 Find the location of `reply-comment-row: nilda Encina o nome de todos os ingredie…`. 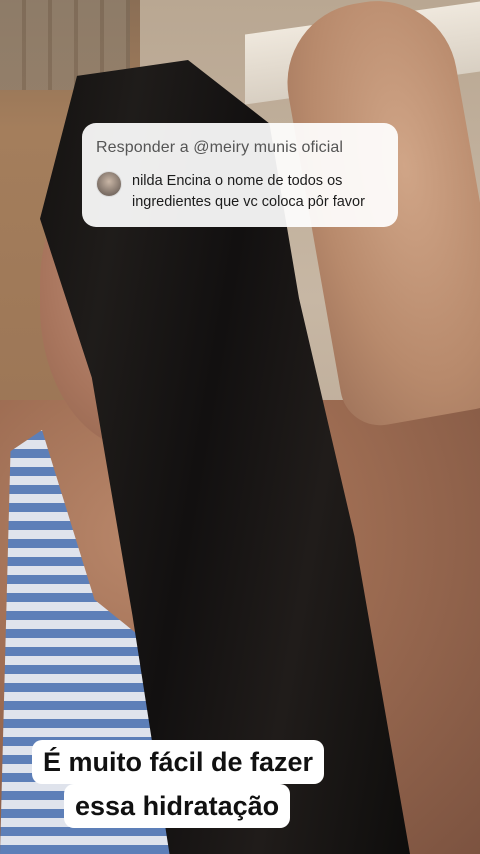

reply-comment-row: nilda Encina o nome de todos os ingredie… is located at coordinates (240, 192).